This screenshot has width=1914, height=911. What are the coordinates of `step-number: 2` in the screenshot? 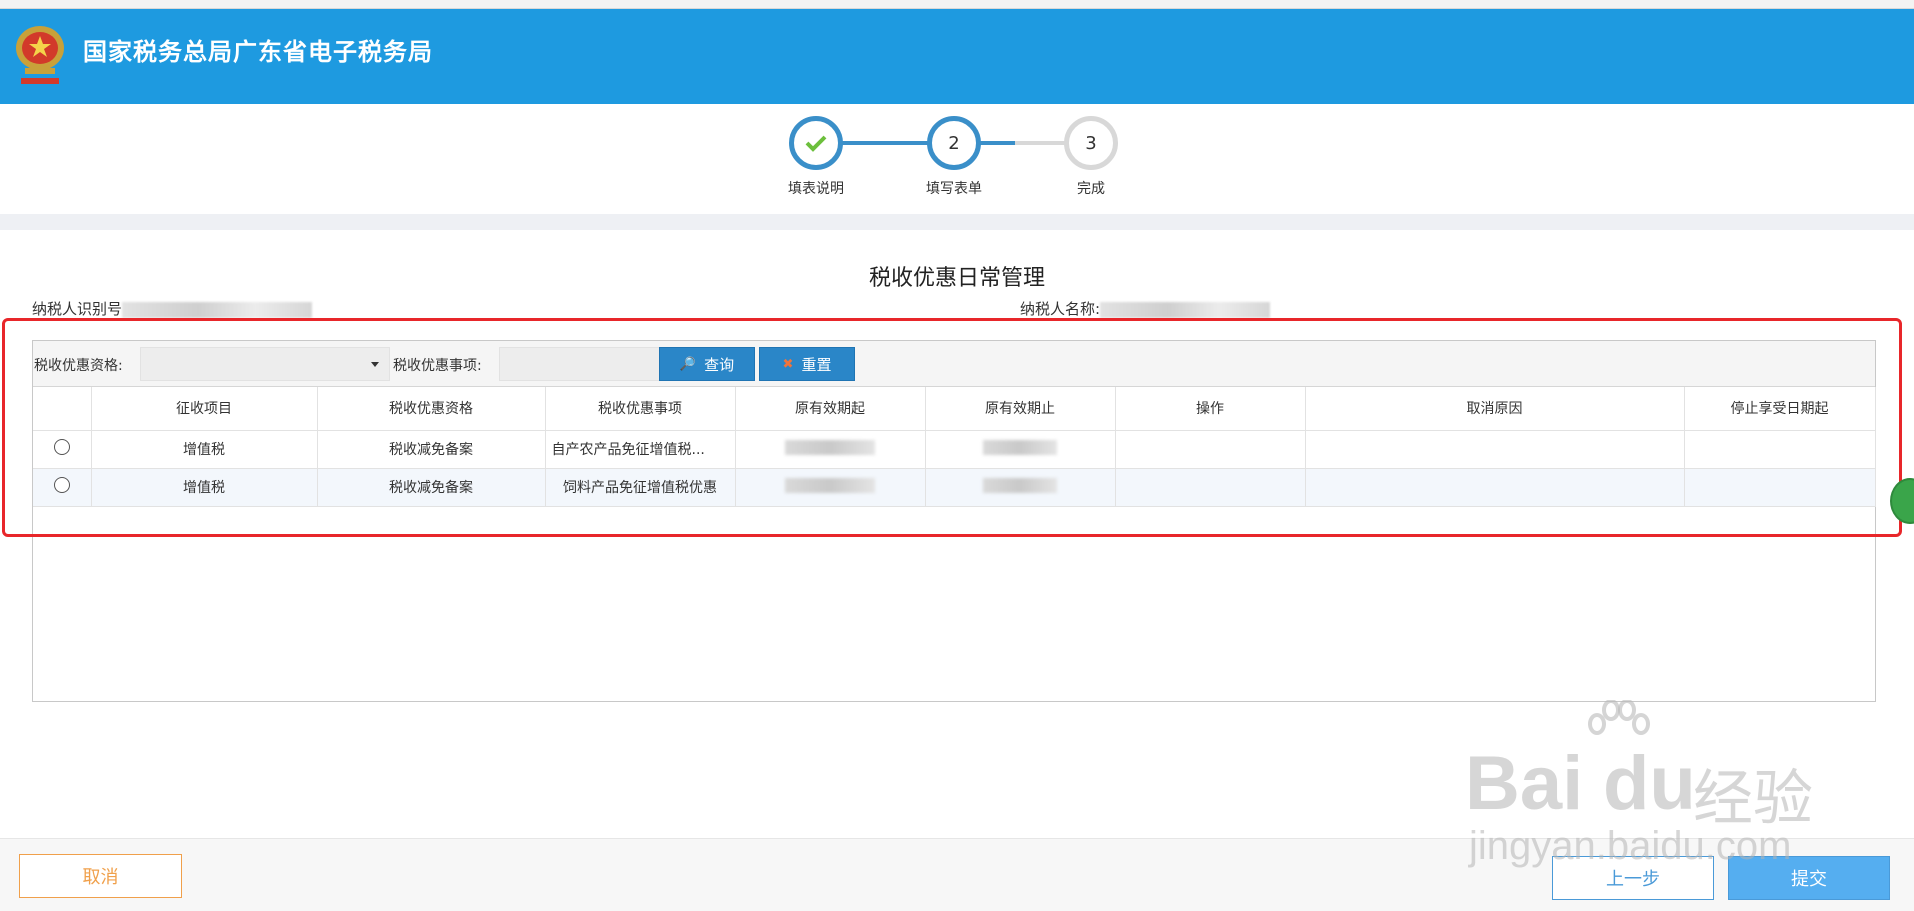 It's located at (954, 143).